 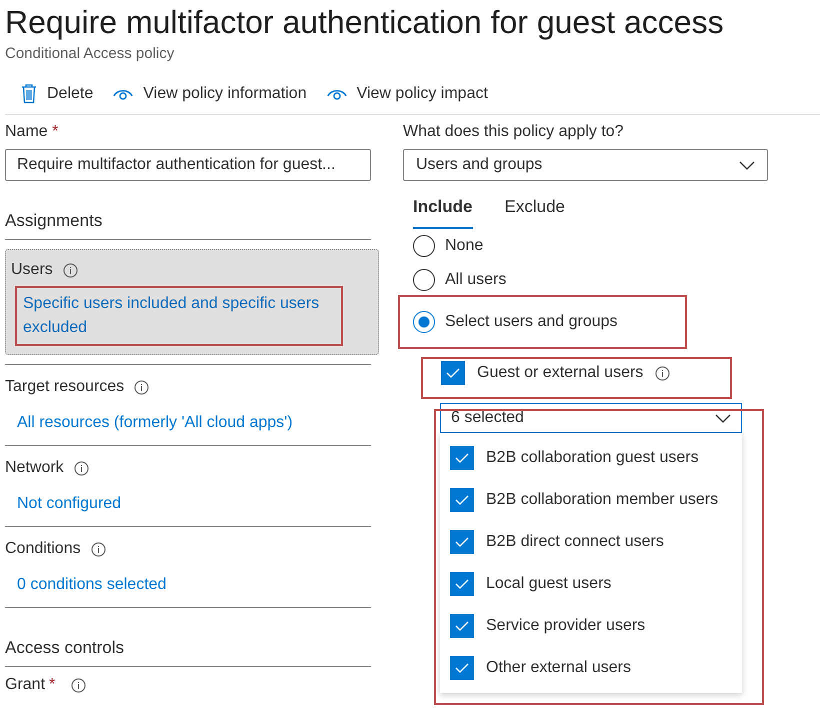 I want to click on trash-icon, so click(x=29, y=94).